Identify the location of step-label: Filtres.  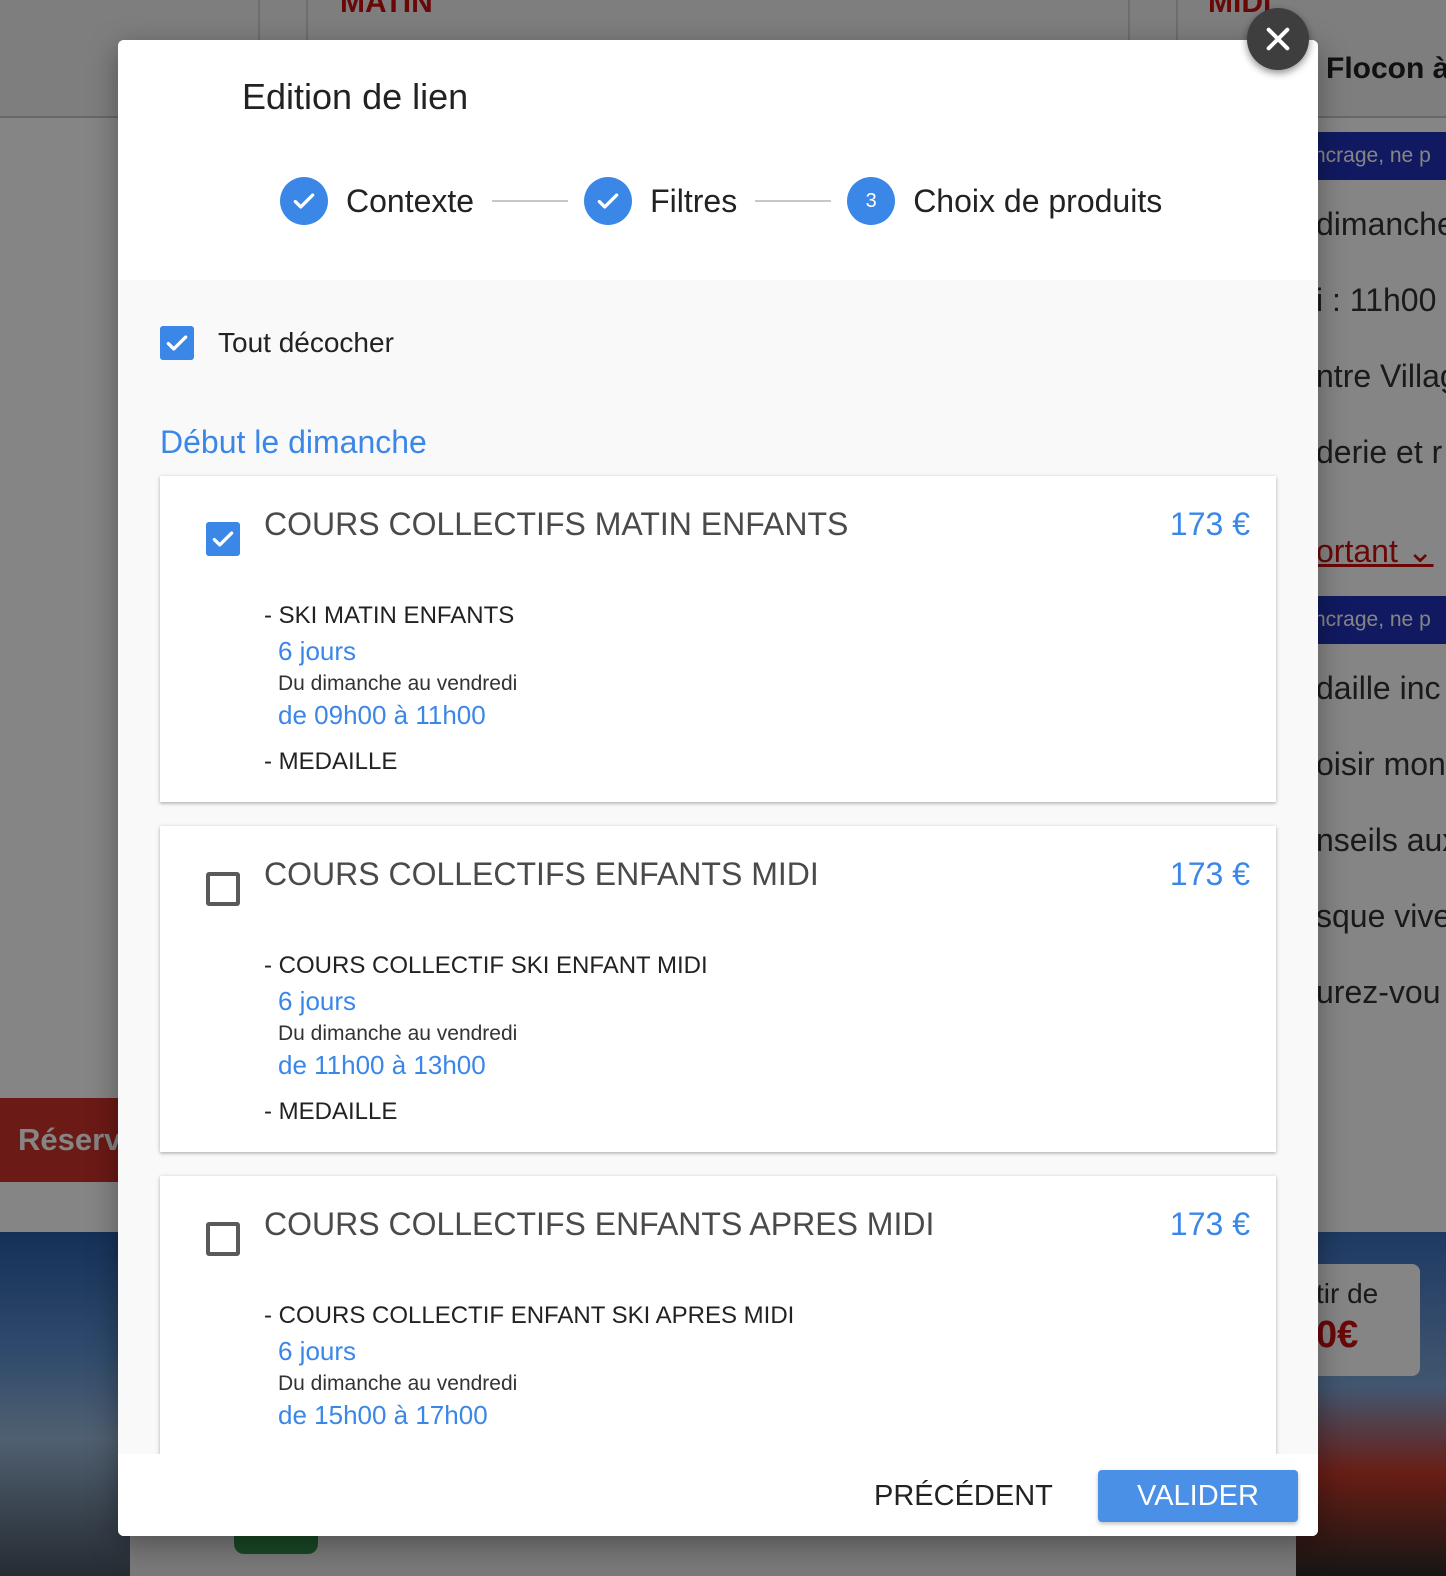
(694, 200).